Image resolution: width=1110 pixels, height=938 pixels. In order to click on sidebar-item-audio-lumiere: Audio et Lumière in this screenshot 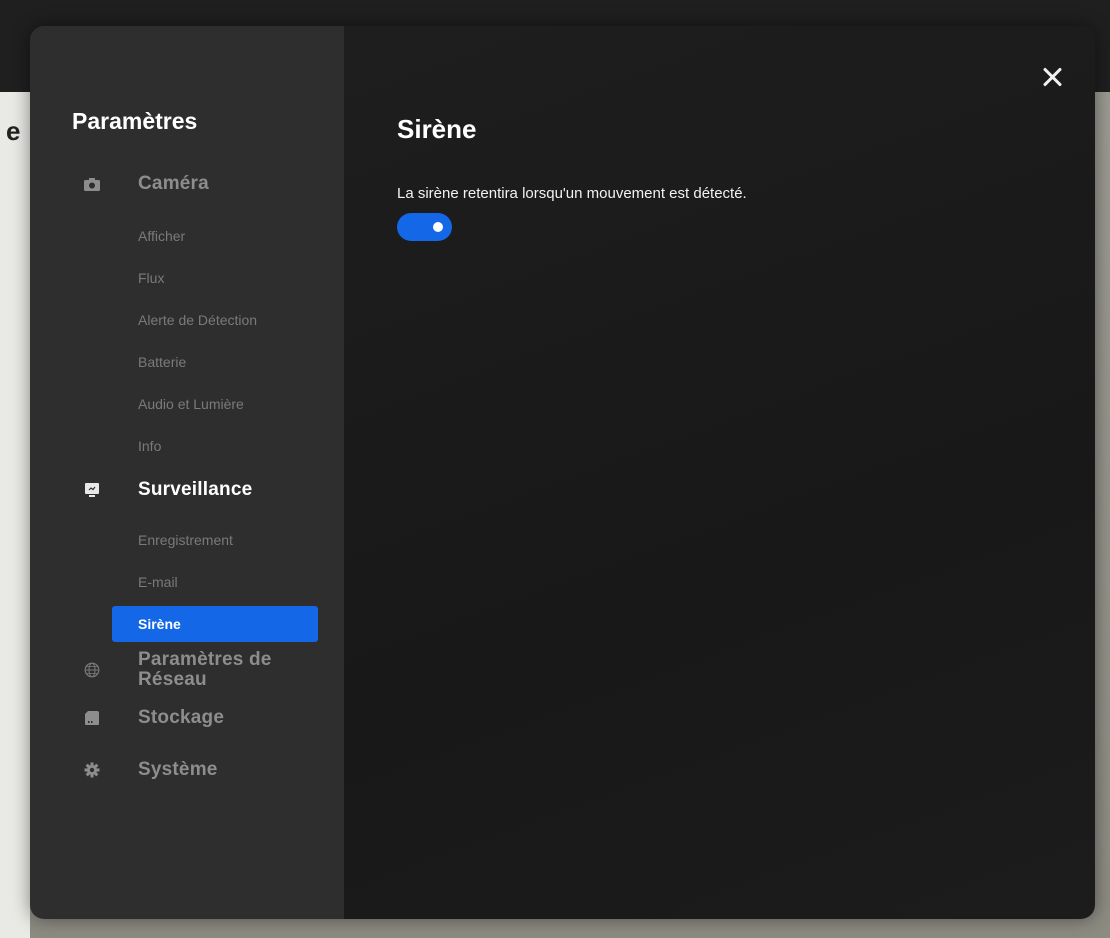, I will do `click(191, 404)`.